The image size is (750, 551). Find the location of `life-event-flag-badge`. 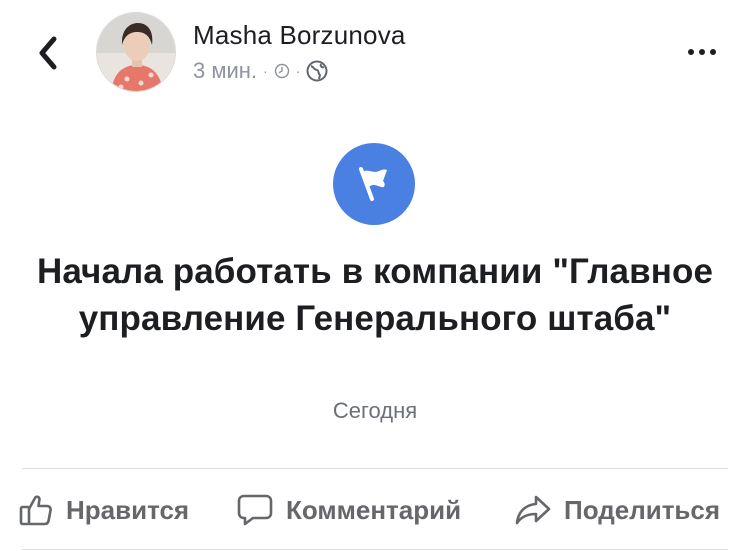

life-event-flag-badge is located at coordinates (374, 184).